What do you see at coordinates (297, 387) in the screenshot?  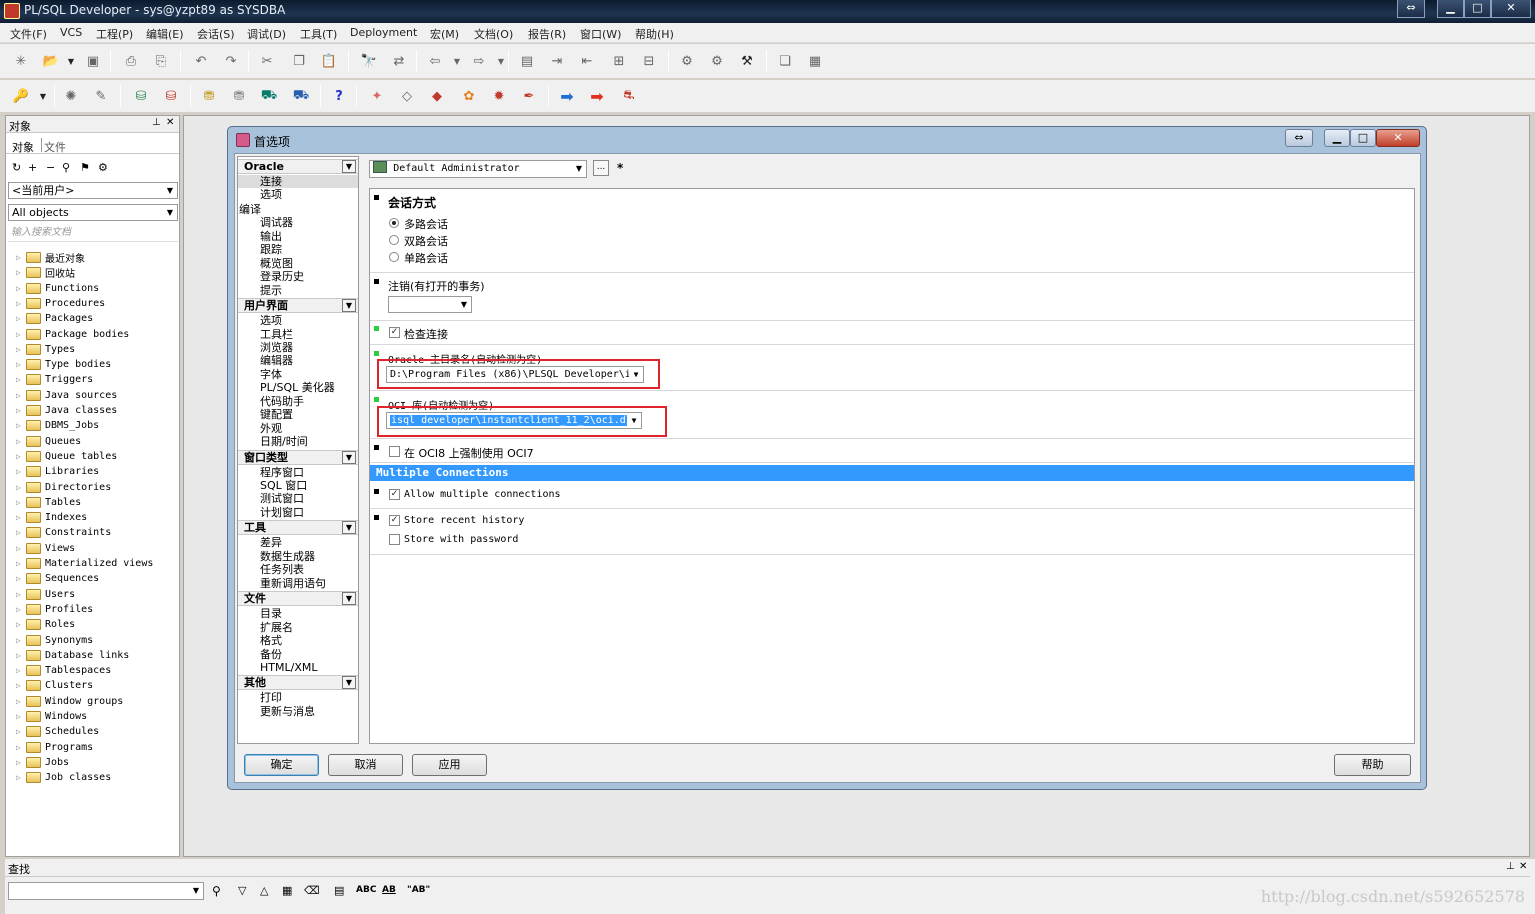 I see `category-item: PL/SQL 美化器` at bounding box center [297, 387].